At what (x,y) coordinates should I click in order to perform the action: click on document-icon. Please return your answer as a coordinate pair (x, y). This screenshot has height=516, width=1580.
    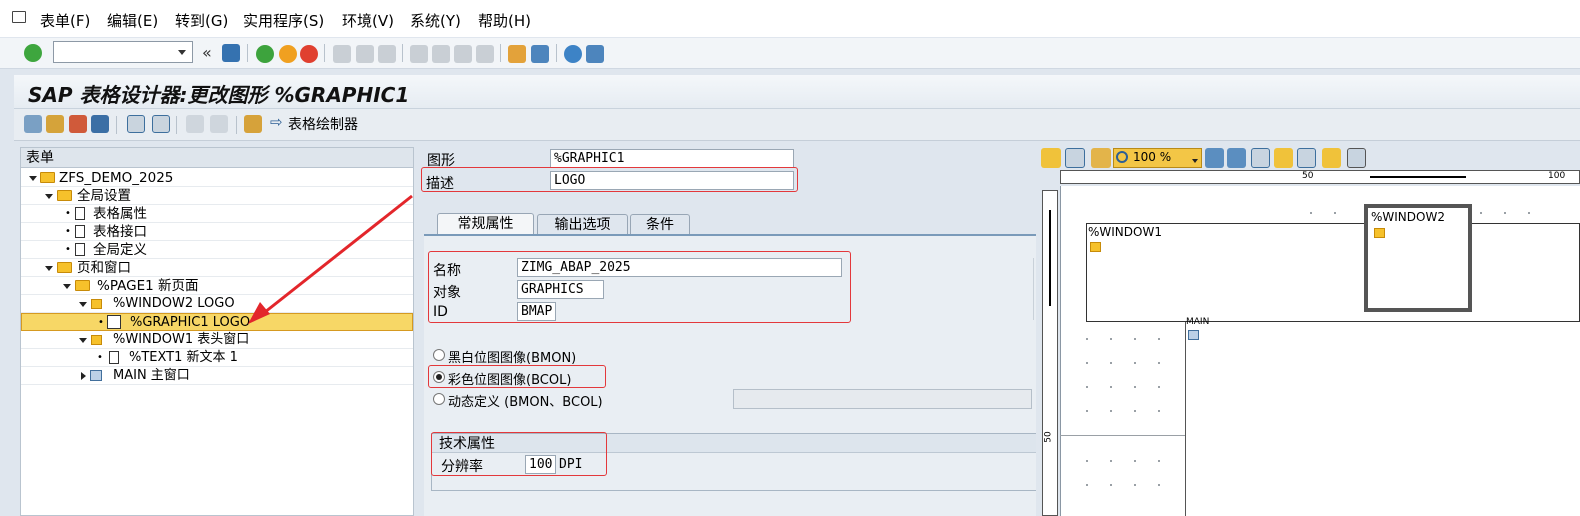
    Looking at the image, I should click on (80, 213).